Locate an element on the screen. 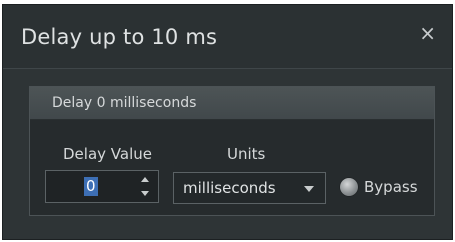 This screenshot has width=455, height=242. panel-title: Delay 0 milliseconds is located at coordinates (124, 103).